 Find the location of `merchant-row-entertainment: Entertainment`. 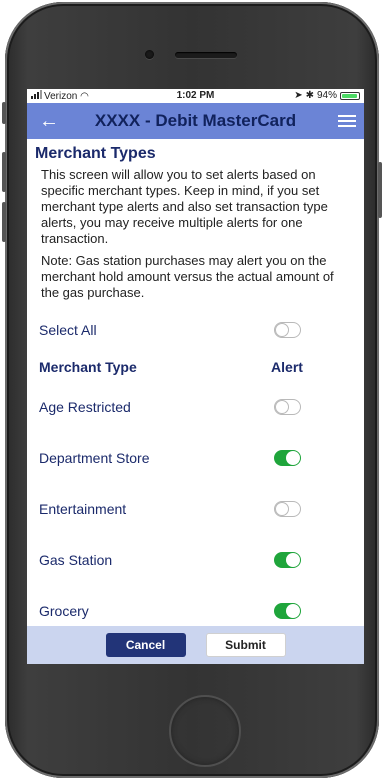

merchant-row-entertainment: Entertainment is located at coordinates (195, 508).